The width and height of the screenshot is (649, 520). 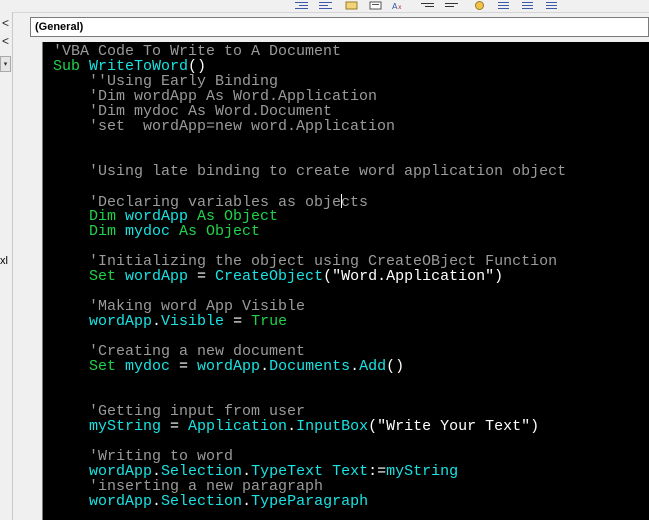 What do you see at coordinates (233, 231) in the screenshot?
I see `code-token: Object` at bounding box center [233, 231].